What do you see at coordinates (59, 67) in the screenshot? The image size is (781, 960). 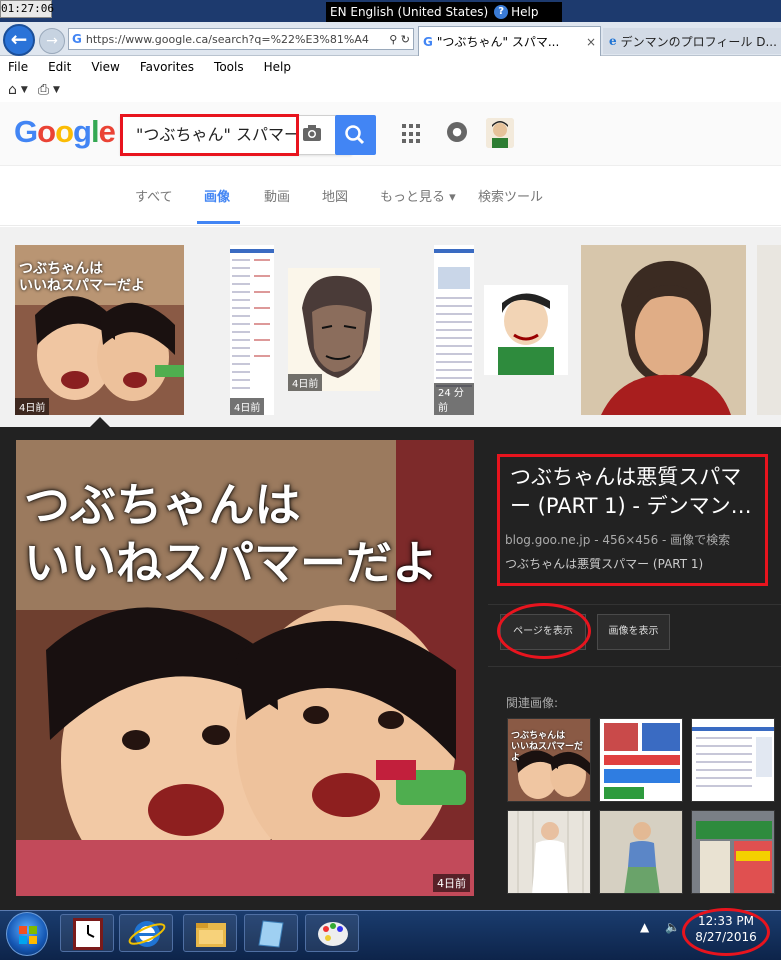 I see `menu-edit: Edit` at bounding box center [59, 67].